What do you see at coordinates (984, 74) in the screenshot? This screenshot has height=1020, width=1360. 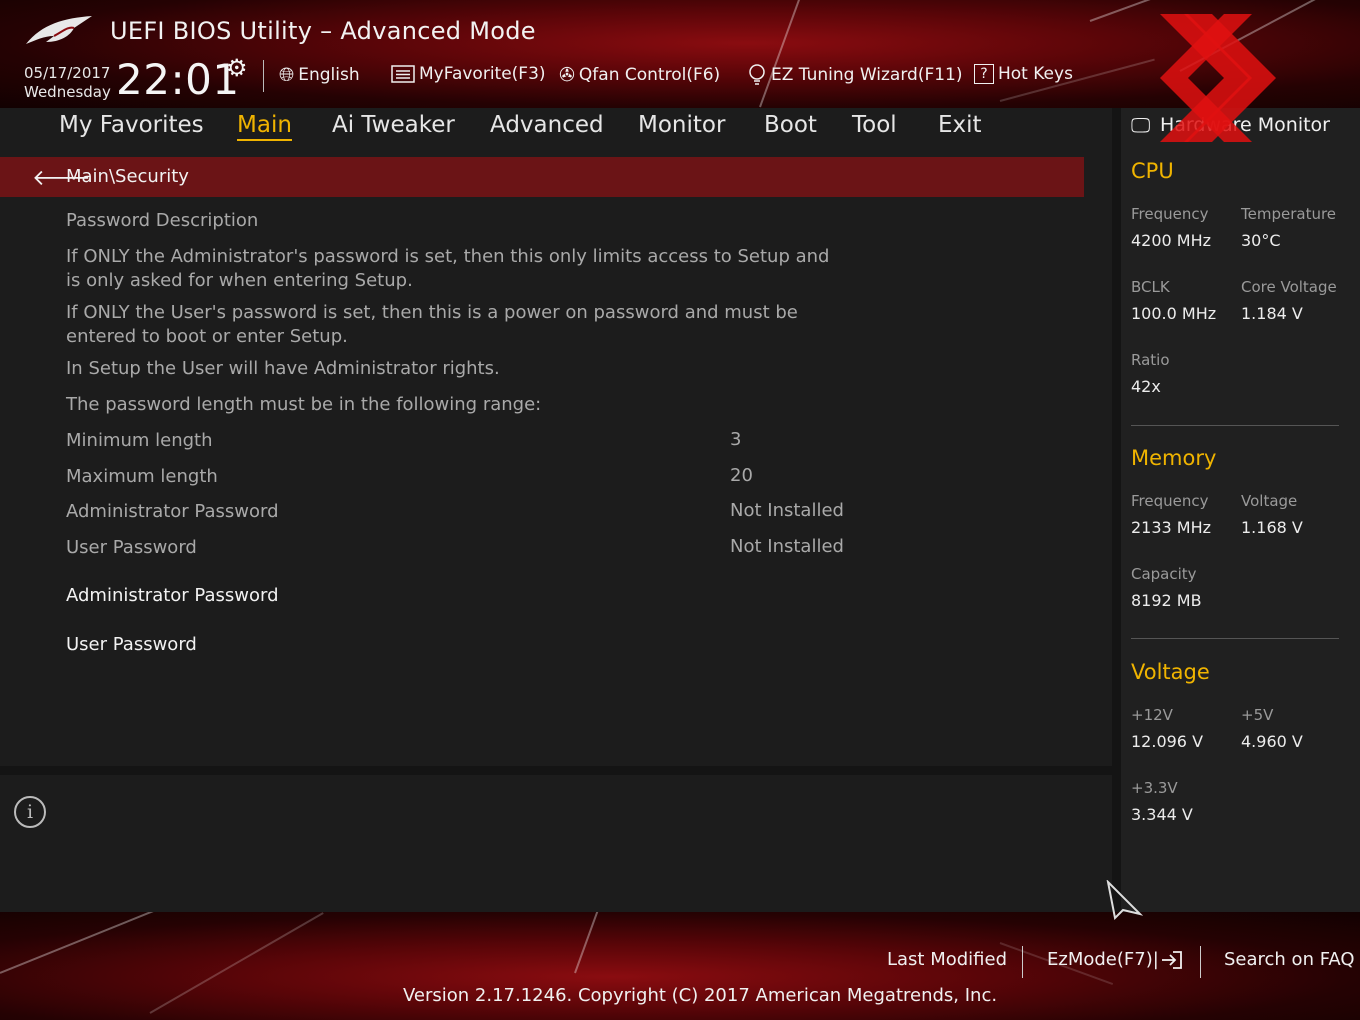 I see `question-box-icon: ?` at bounding box center [984, 74].